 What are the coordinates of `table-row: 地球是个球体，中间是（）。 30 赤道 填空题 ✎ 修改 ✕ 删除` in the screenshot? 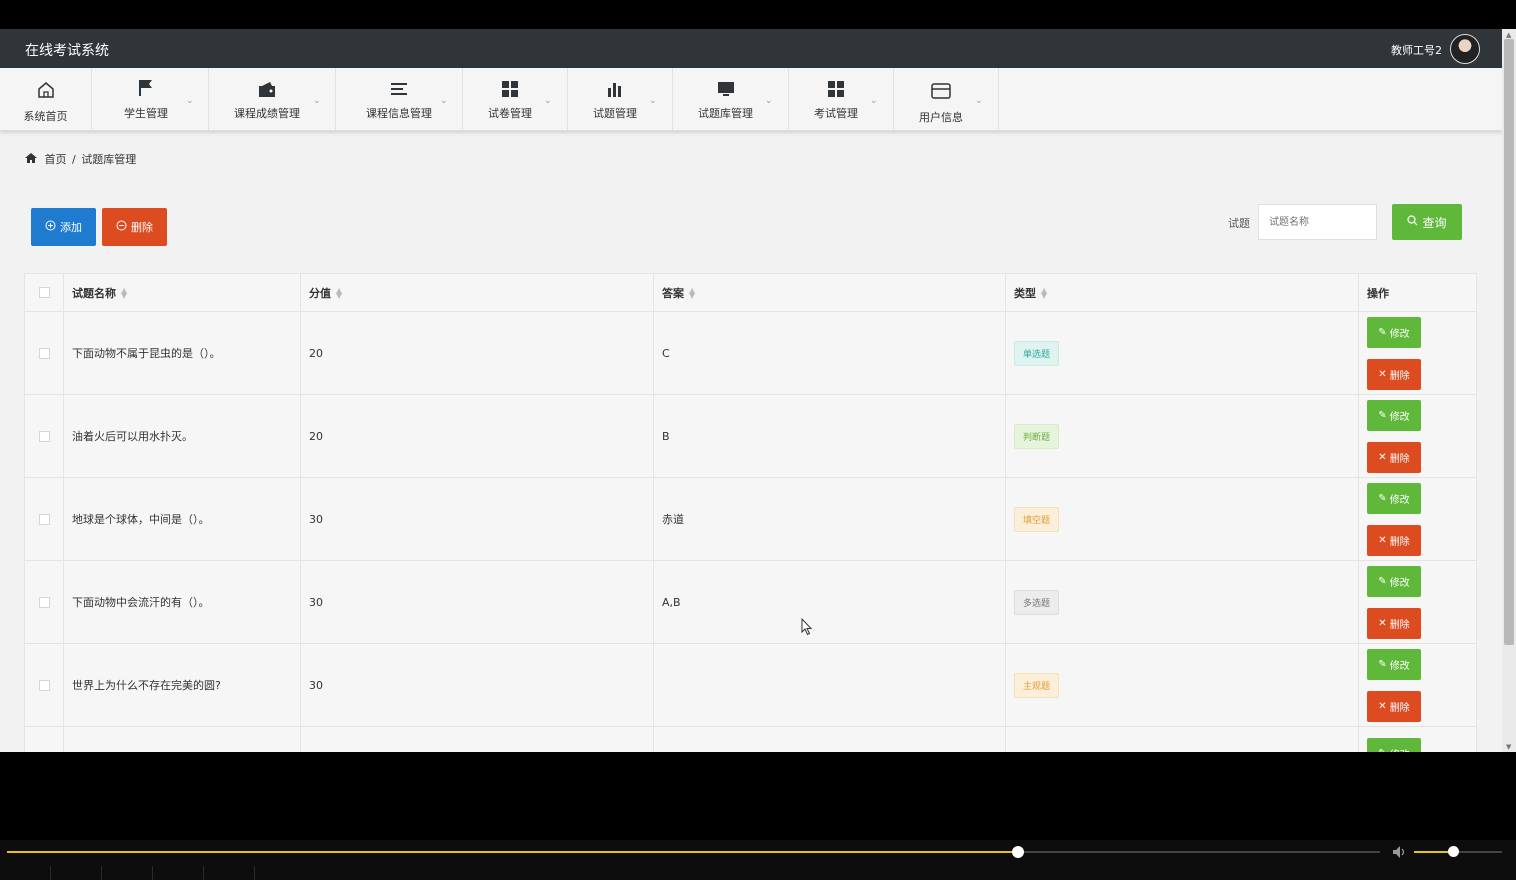 It's located at (750, 519).